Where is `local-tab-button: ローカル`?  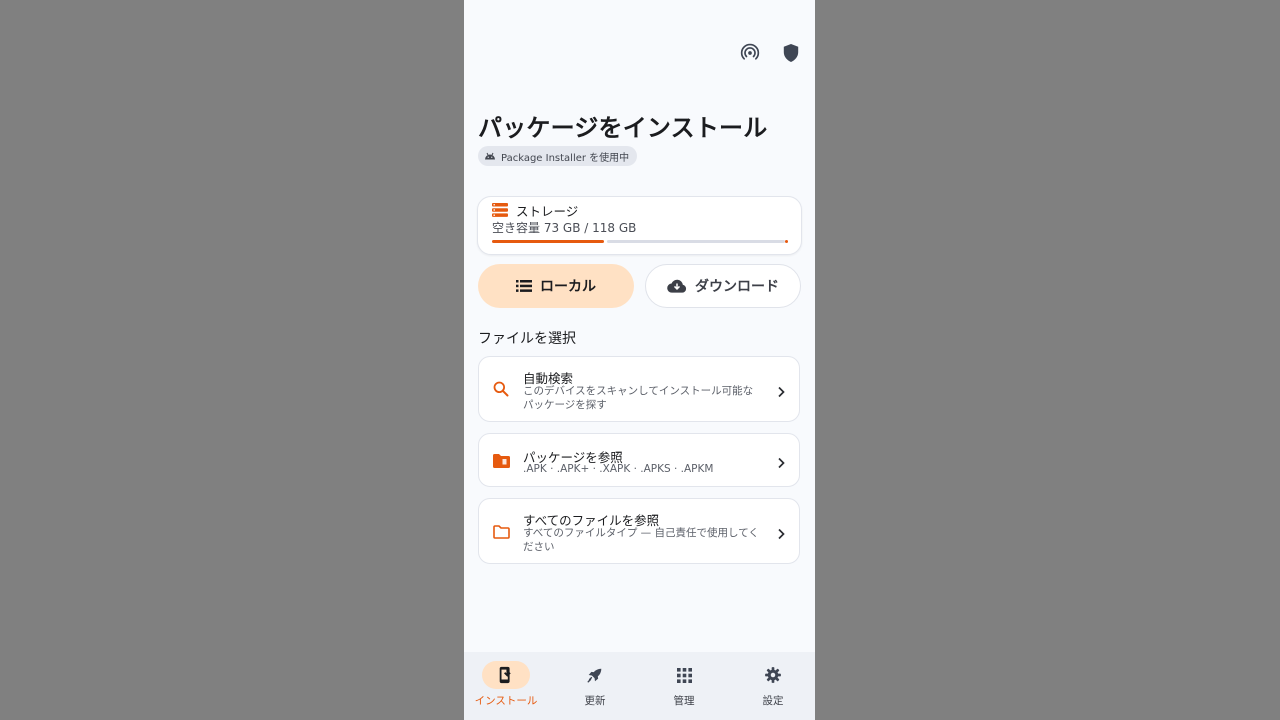 local-tab-button: ローカル is located at coordinates (556, 286).